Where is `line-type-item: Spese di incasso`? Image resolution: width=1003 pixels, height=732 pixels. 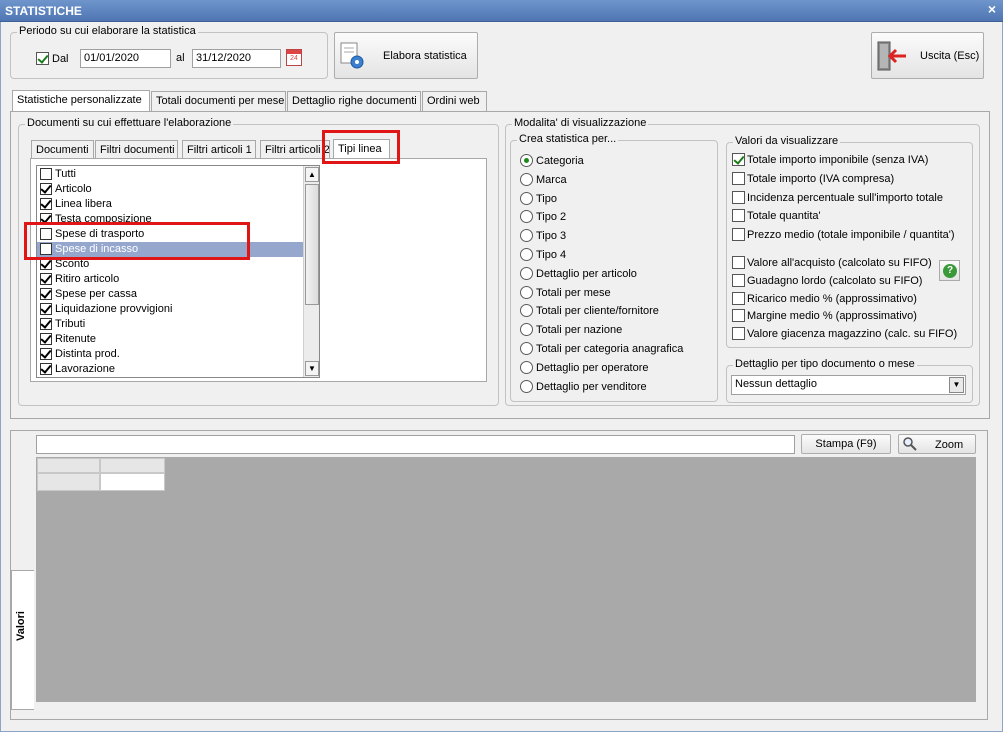 line-type-item: Spese di incasso is located at coordinates (174, 249).